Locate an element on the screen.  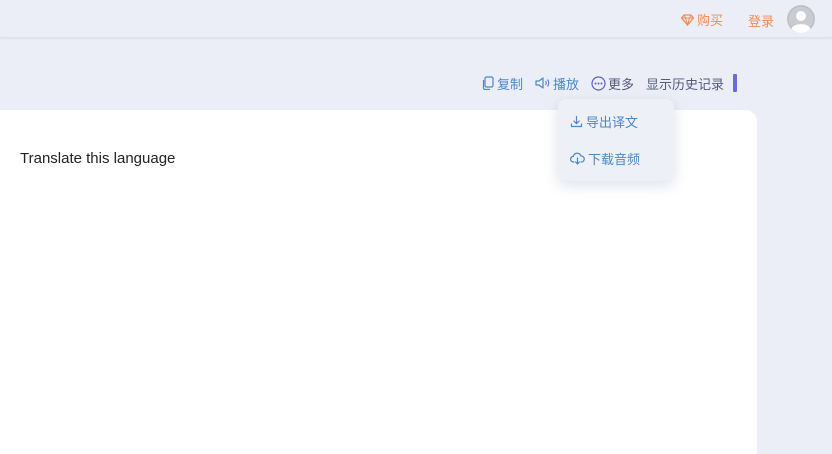
result-toolbar: 复制 播放 更多 显示历史记录 is located at coordinates (609, 83).